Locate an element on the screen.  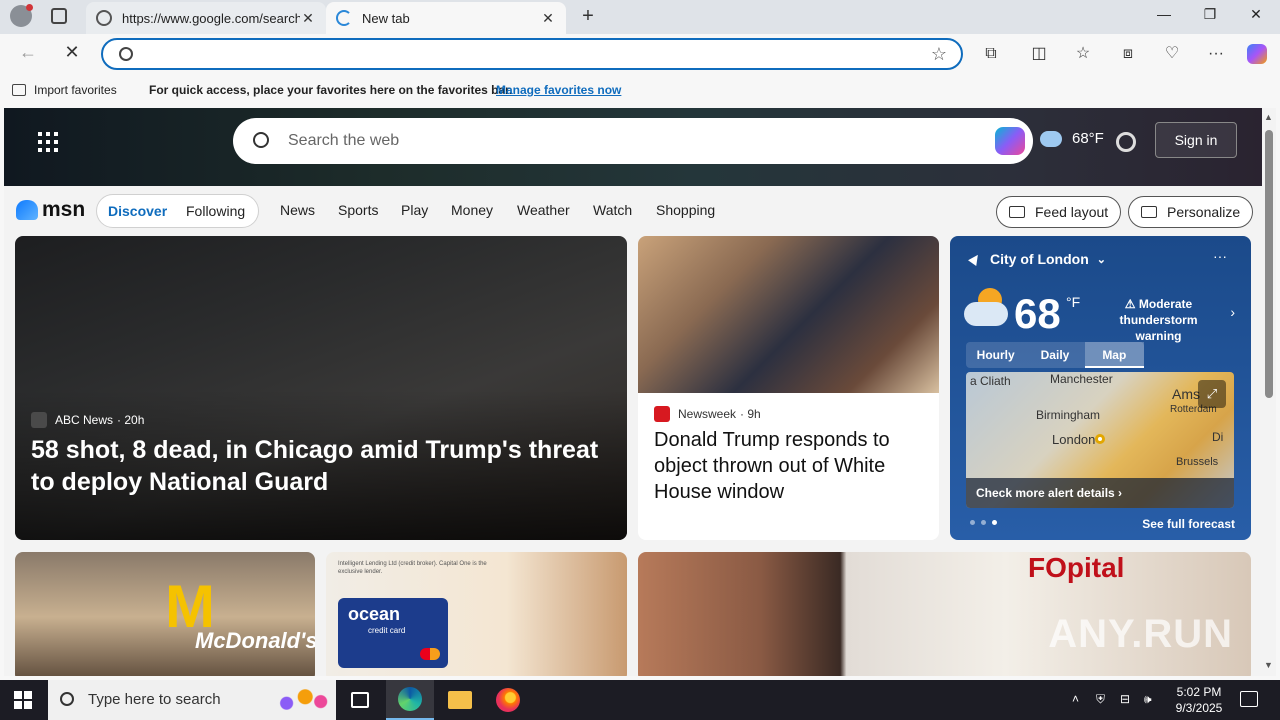
tab-following: Following is located at coordinates (215, 211).